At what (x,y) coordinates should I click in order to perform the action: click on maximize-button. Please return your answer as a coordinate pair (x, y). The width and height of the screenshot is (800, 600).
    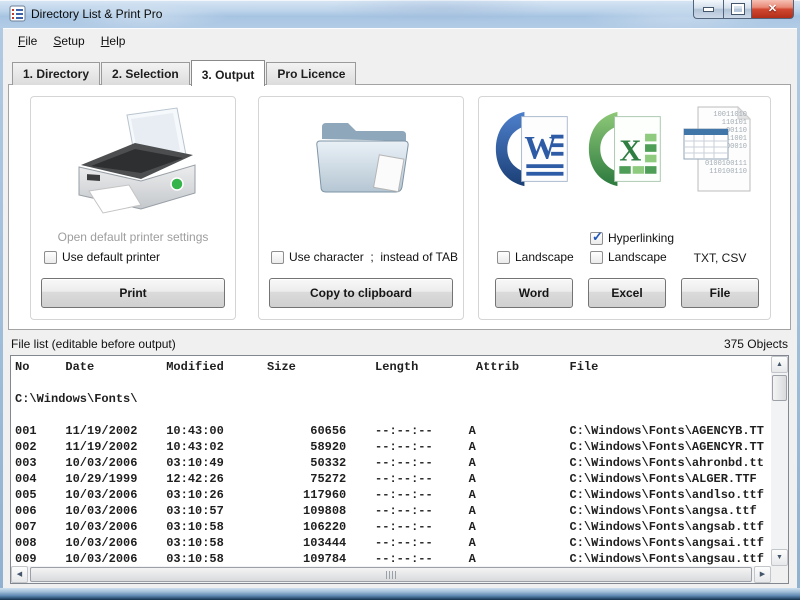
    Looking at the image, I should click on (737, 9).